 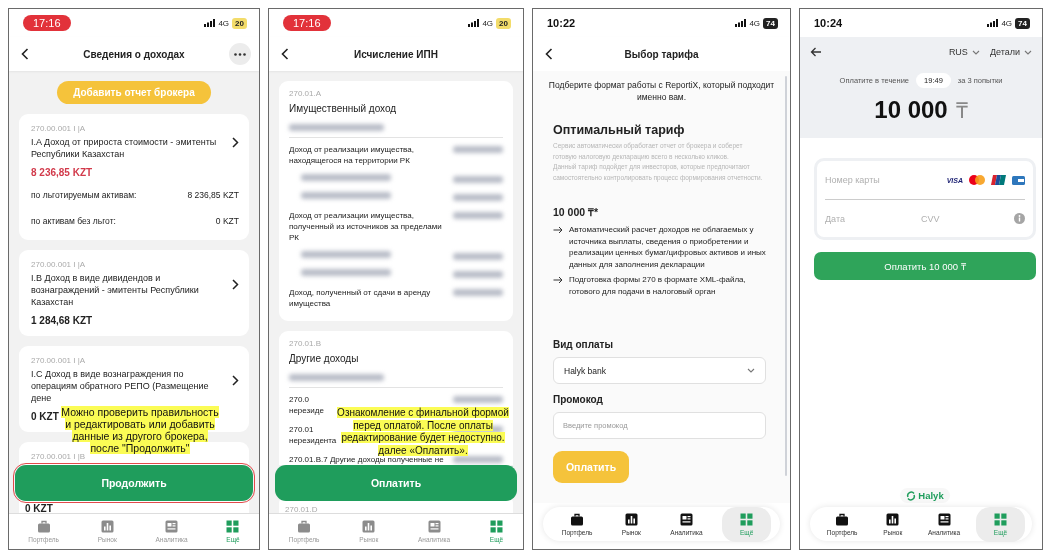 I want to click on payment-method-dropdown: Halyk bank, so click(x=659, y=370).